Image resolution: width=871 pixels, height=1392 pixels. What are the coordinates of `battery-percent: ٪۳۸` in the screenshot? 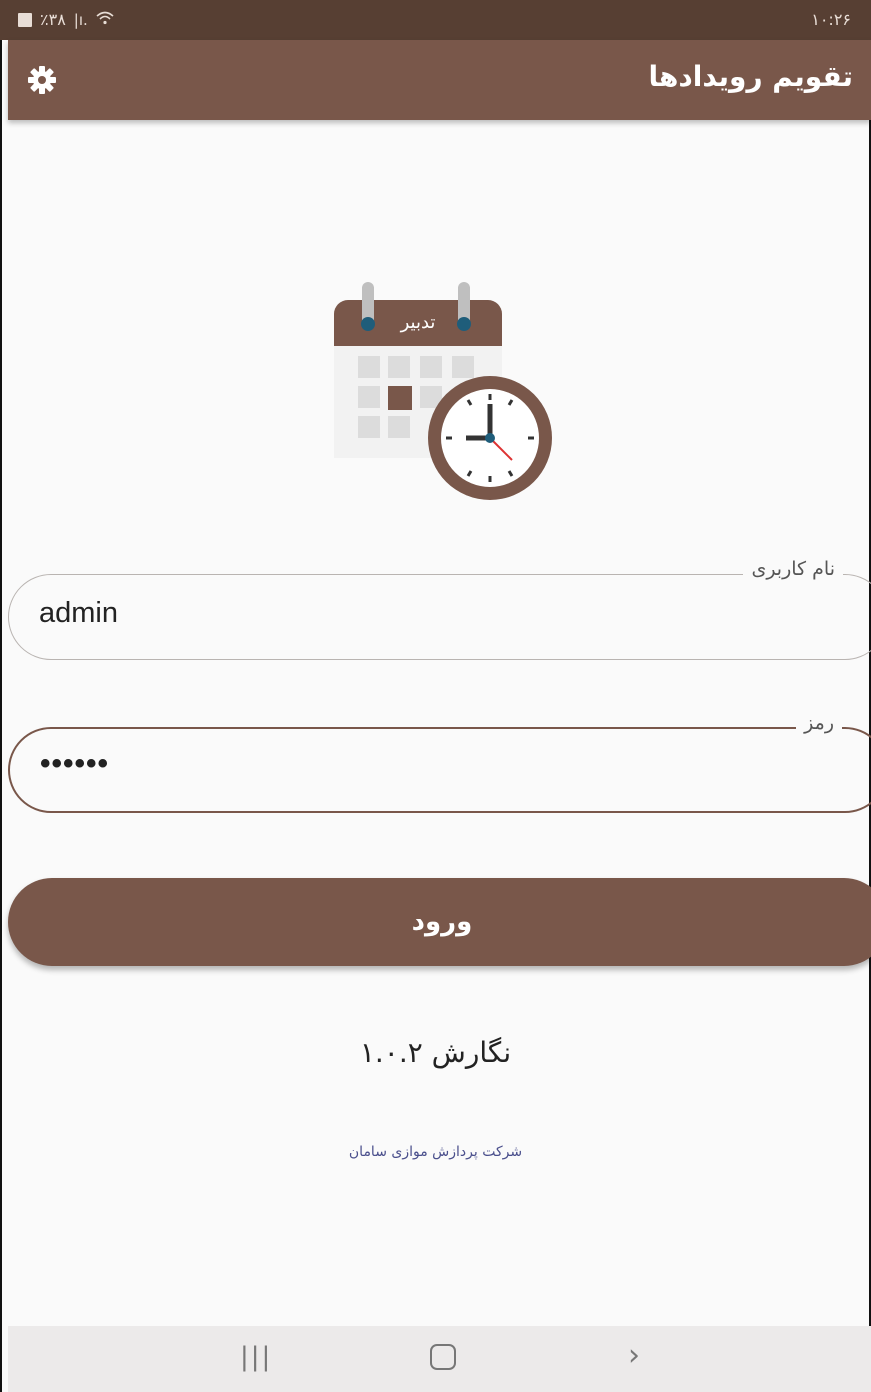 It's located at (53, 19).